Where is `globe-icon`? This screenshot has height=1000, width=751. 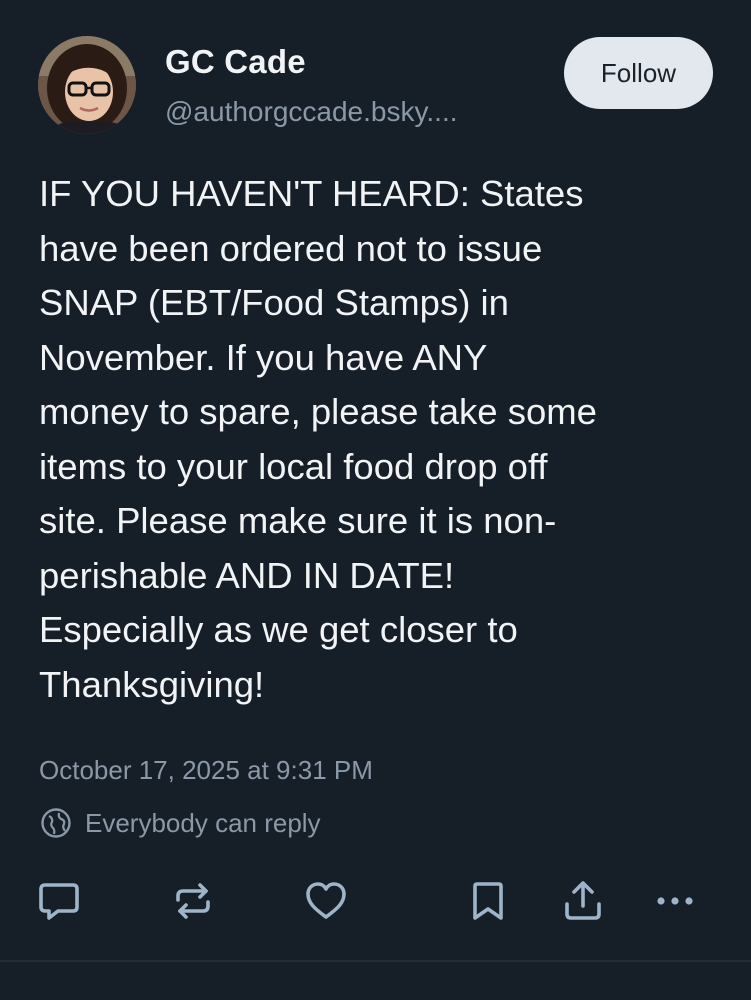 globe-icon is located at coordinates (56, 823).